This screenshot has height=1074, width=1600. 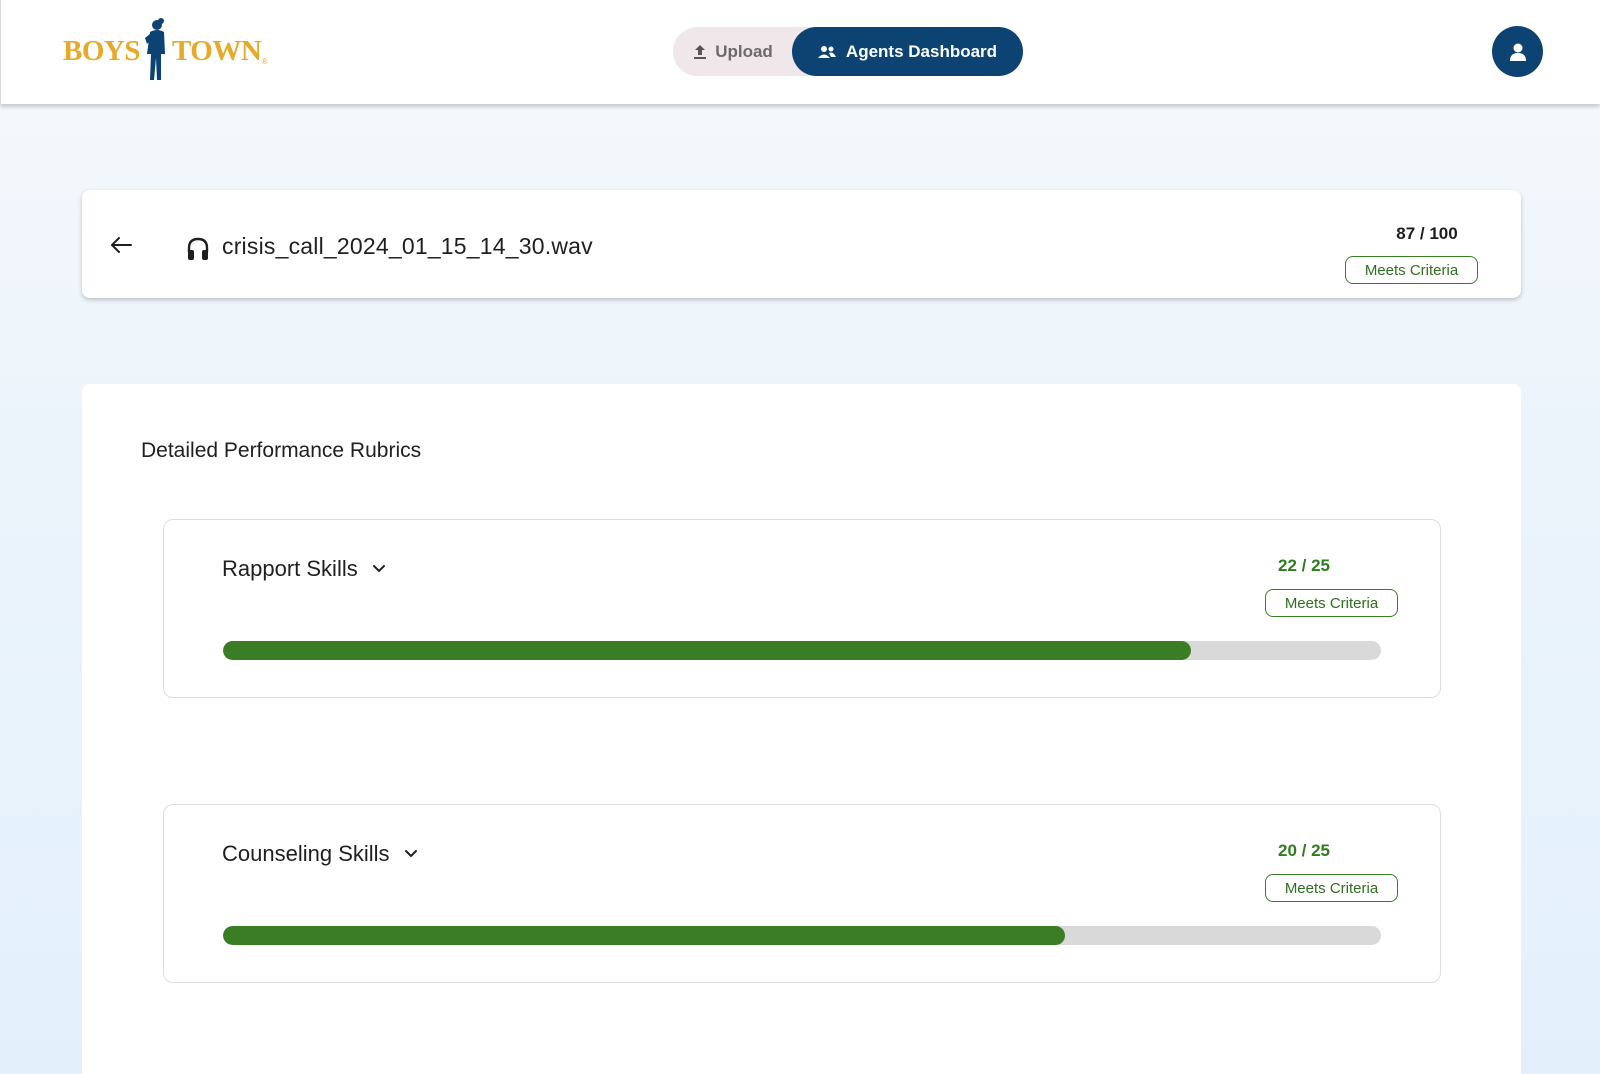 I want to click on rubric-score: 22 / 25, so click(x=1304, y=565).